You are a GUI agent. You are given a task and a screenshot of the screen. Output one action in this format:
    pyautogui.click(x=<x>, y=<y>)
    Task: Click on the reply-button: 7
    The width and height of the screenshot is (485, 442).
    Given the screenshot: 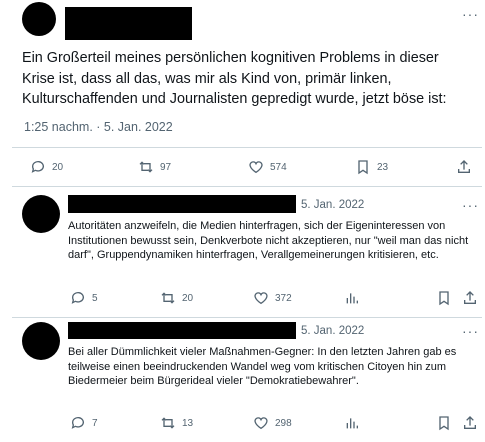 What is the action you would take?
    pyautogui.click(x=84, y=423)
    